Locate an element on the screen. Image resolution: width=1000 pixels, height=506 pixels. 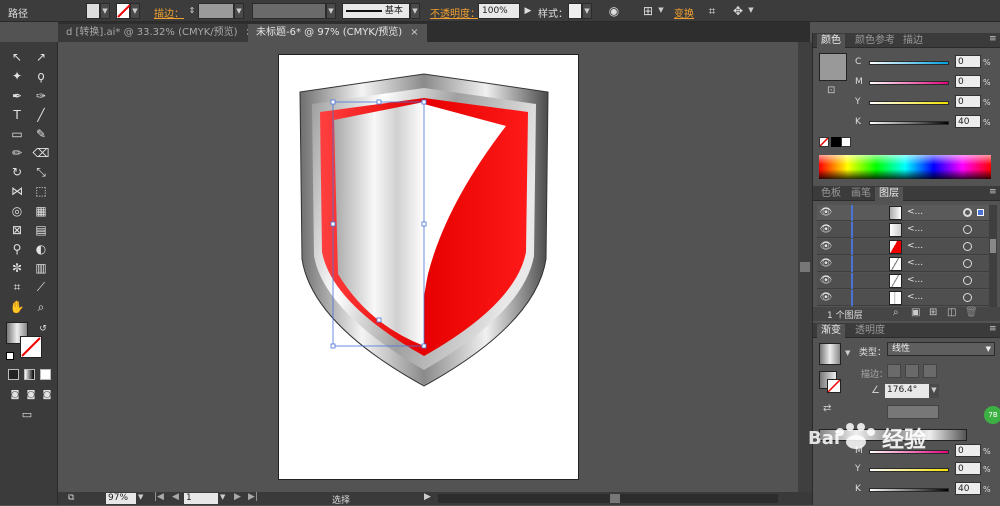
variable-width-dropdown: ▼ is located at coordinates (331, 11).